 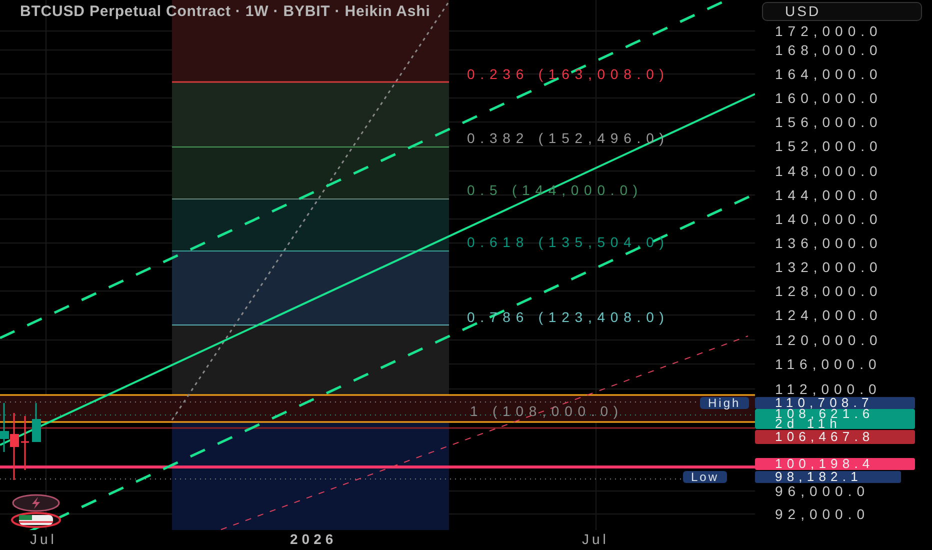 I want to click on flag-icon, so click(x=36, y=520).